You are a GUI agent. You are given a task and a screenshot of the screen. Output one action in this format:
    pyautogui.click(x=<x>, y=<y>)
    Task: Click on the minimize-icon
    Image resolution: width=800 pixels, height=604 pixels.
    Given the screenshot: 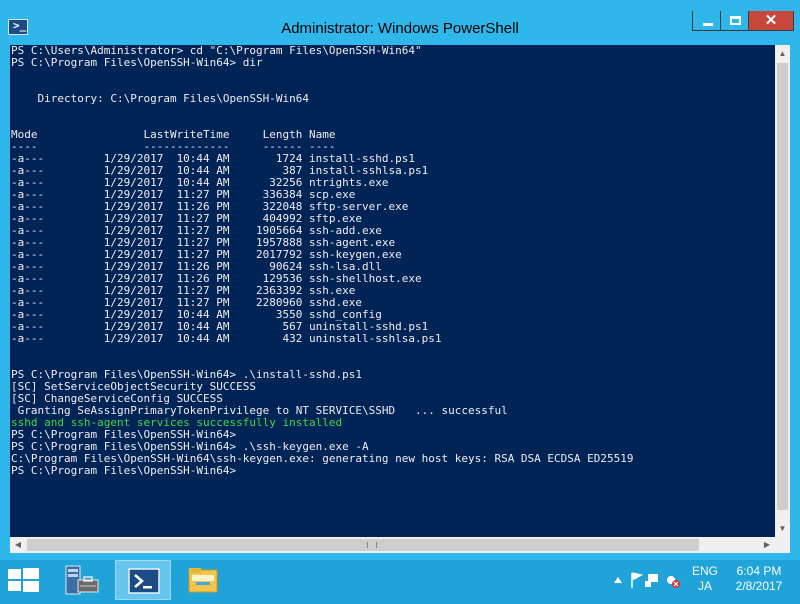 What is the action you would take?
    pyautogui.click(x=708, y=24)
    